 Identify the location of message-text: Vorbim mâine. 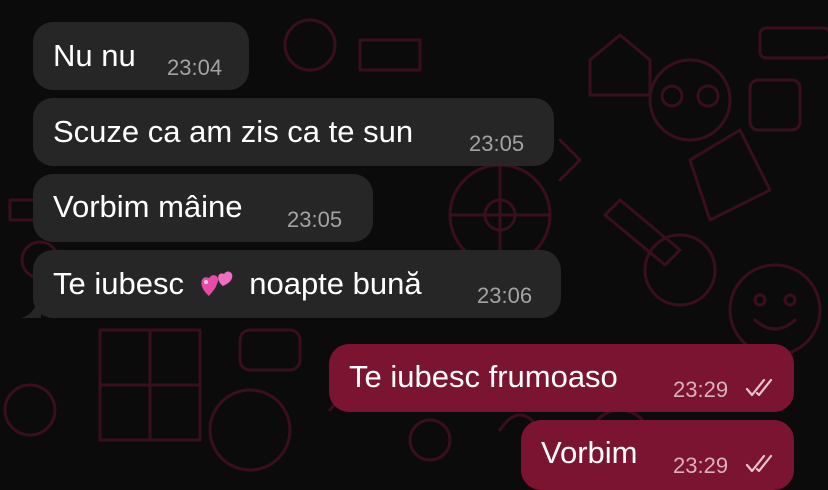
(148, 206).